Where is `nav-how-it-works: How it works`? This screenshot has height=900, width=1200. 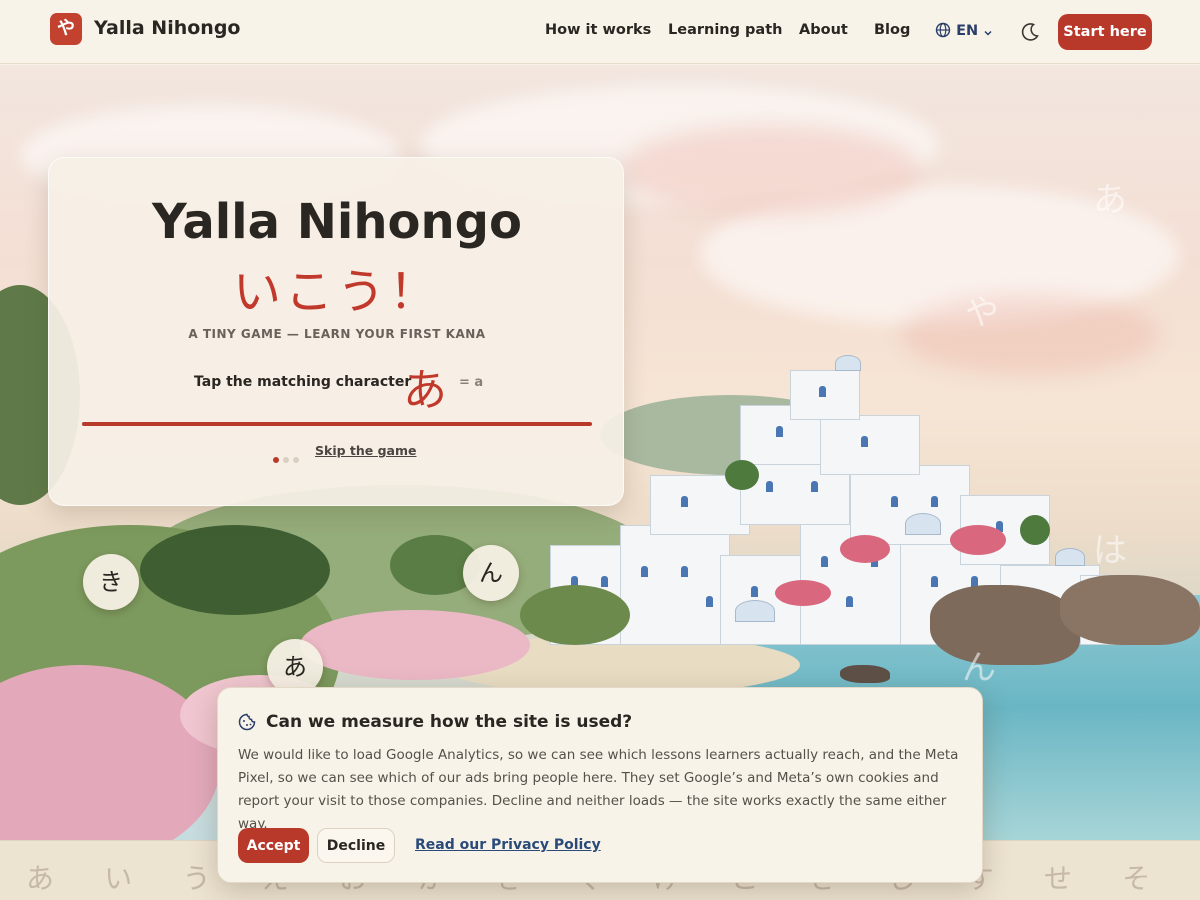
nav-how-it-works: How it works is located at coordinates (598, 30).